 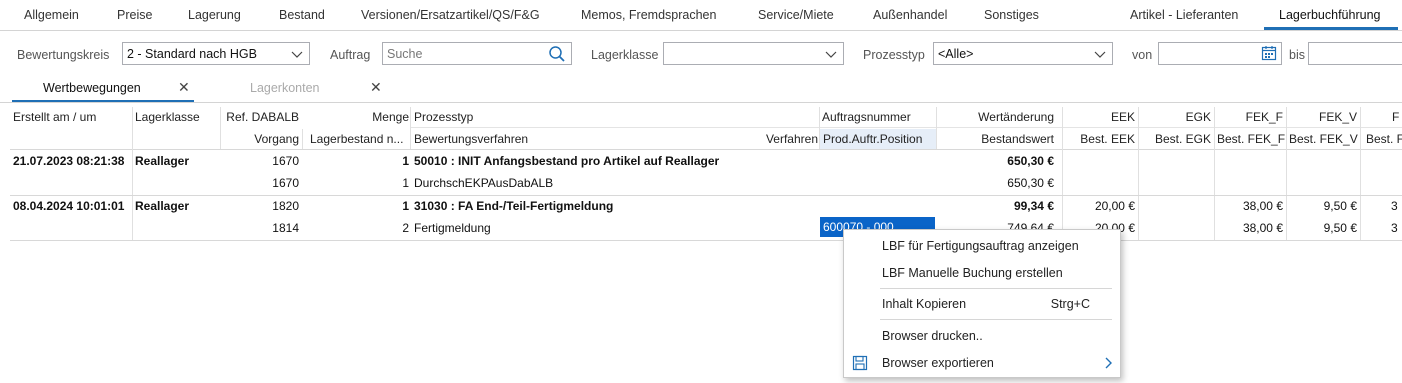 I want to click on menu-item-browser-drucken: Browser drucken.., so click(x=982, y=336).